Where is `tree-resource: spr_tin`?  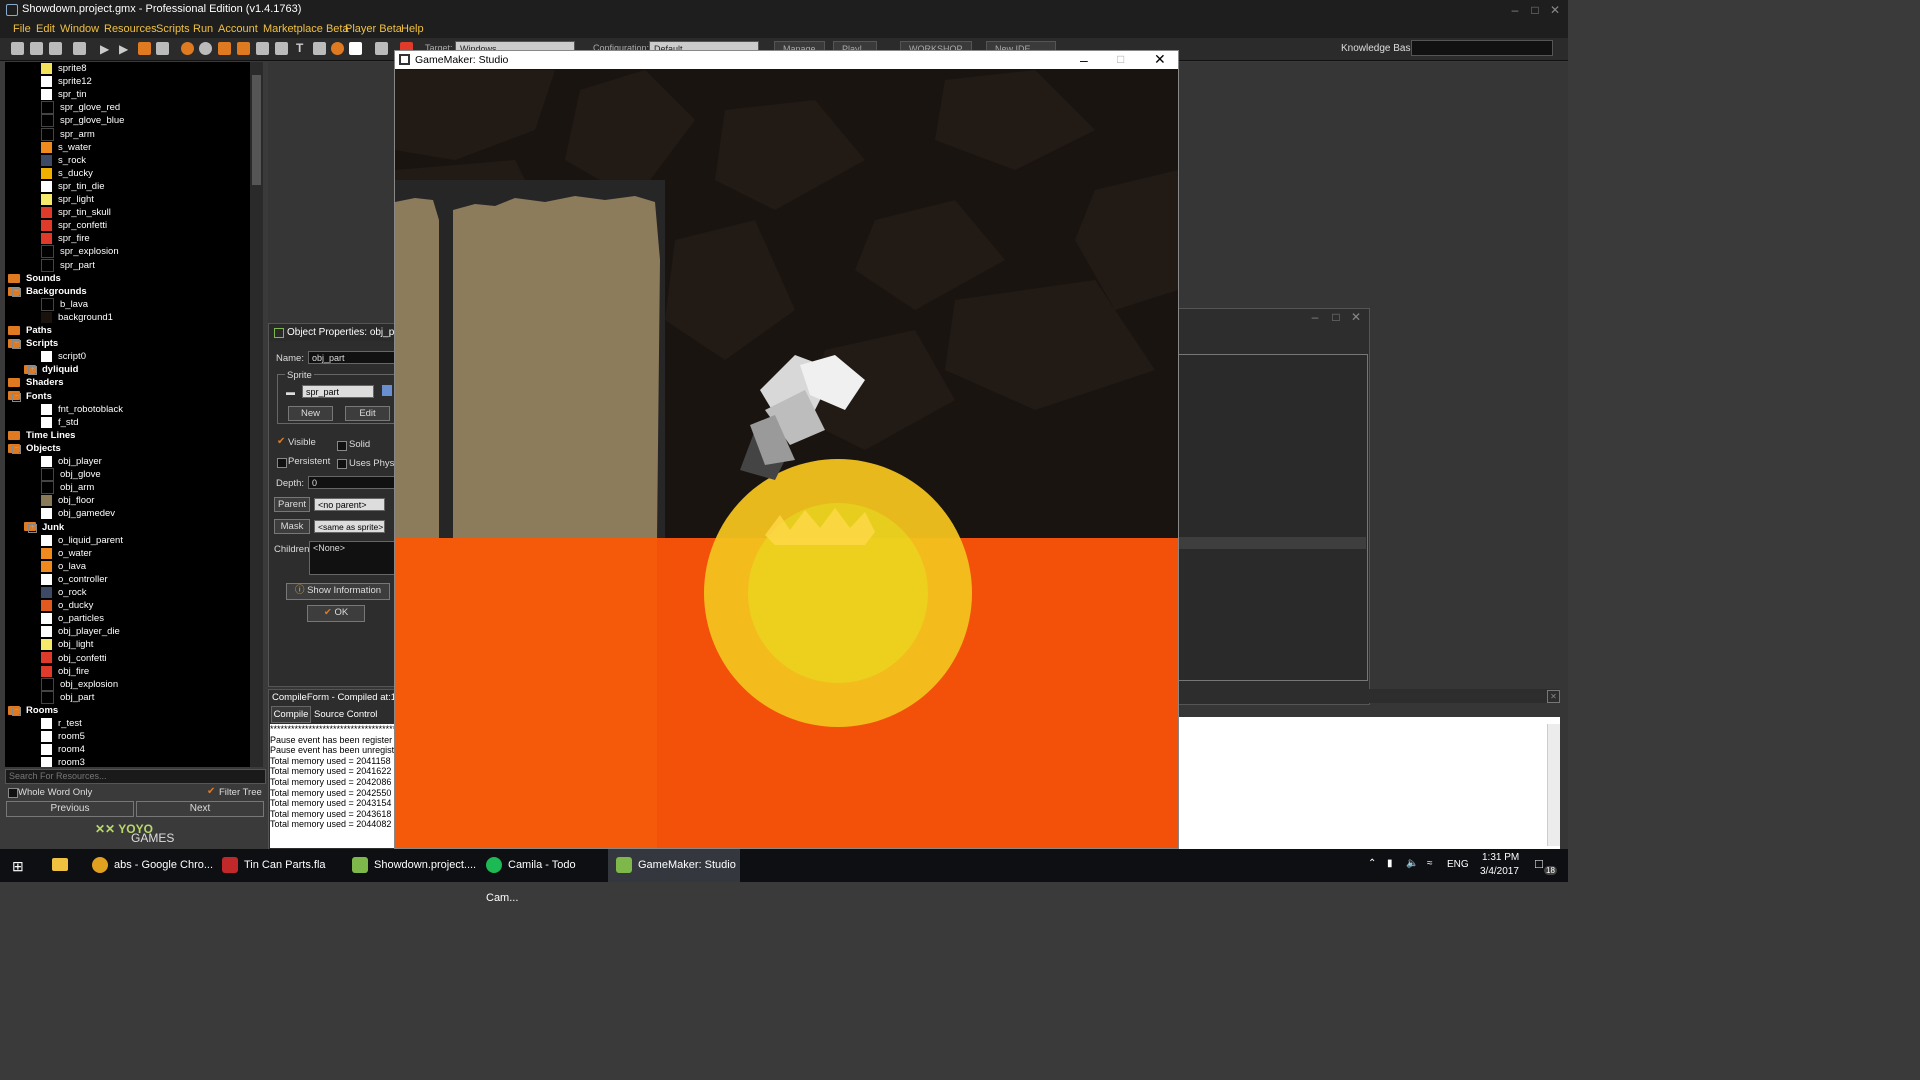
tree-resource: spr_tin is located at coordinates (64, 94).